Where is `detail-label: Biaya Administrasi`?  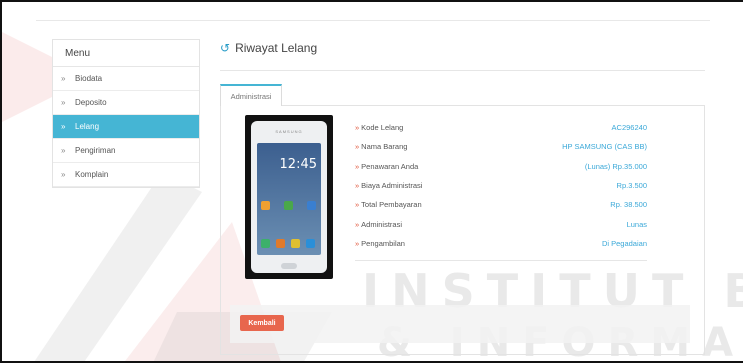
detail-label: Biaya Administrasi is located at coordinates (392, 186).